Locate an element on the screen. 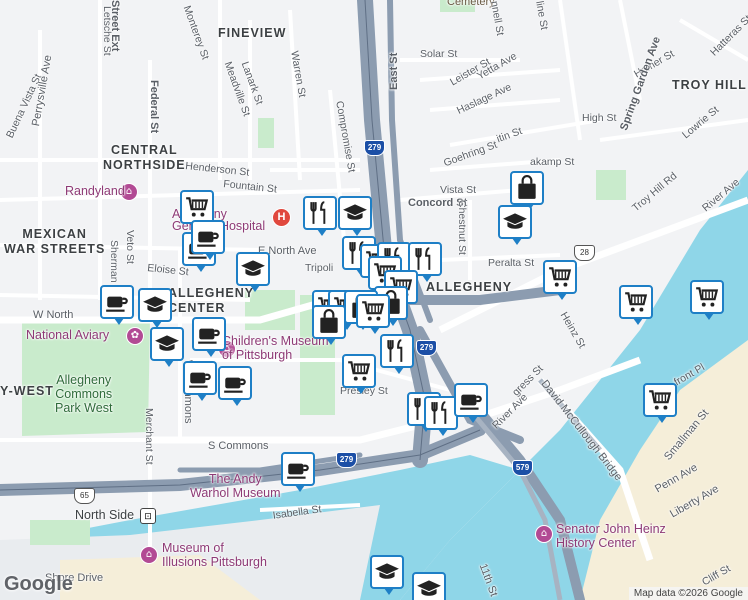 The width and height of the screenshot is (748, 600). poi-national-aviary: National Aviary is located at coordinates (67, 335).